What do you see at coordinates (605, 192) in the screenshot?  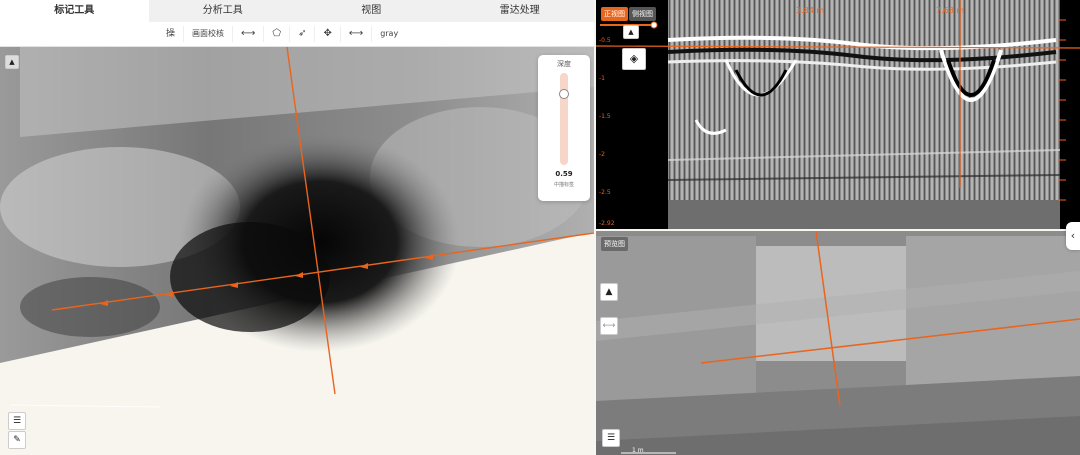 I see `depth-tick: -2.5` at bounding box center [605, 192].